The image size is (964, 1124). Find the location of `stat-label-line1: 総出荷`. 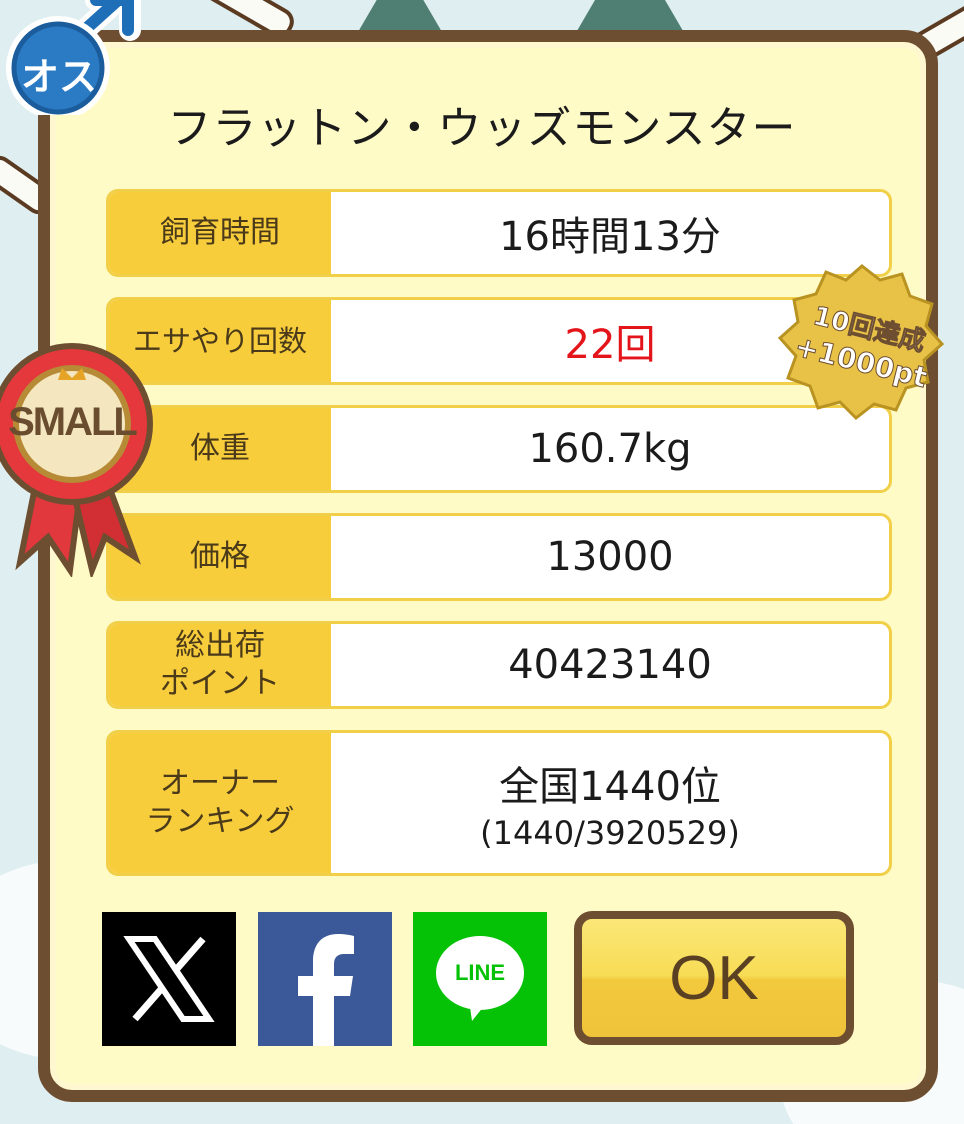

stat-label-line1: 総出荷 is located at coordinates (220, 645).